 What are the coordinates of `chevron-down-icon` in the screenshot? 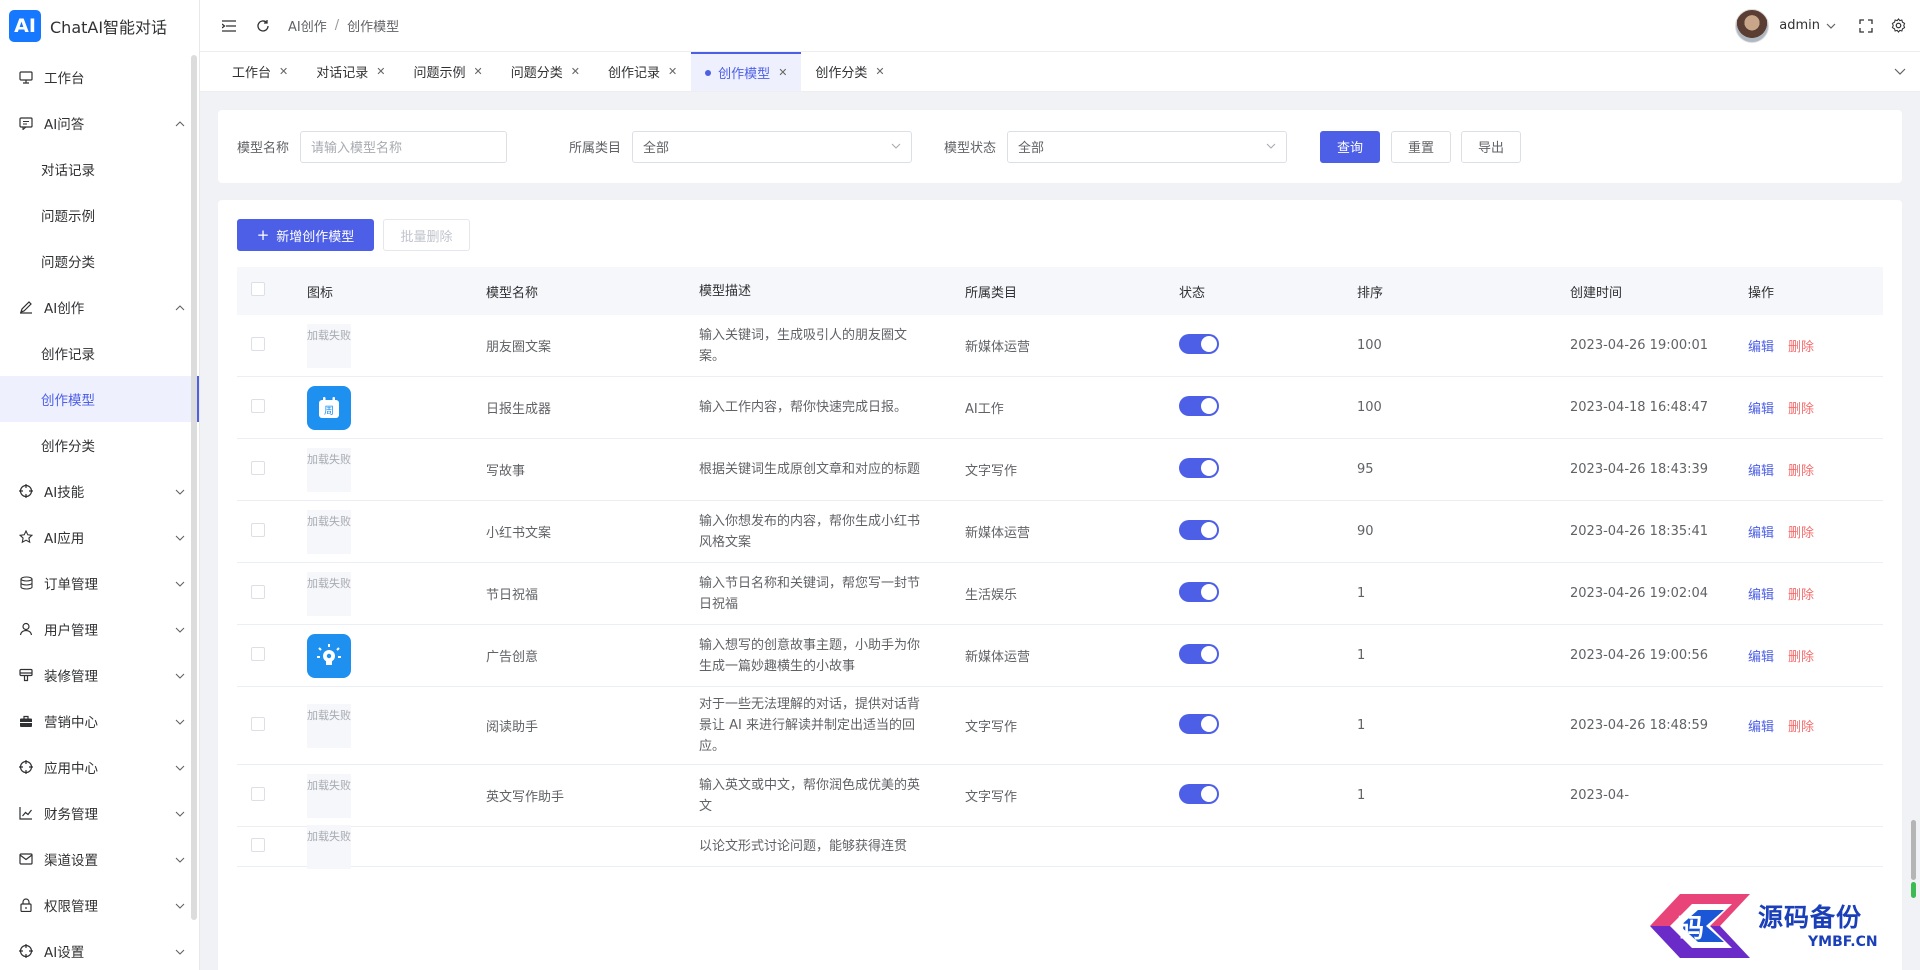 It's located at (1831, 25).